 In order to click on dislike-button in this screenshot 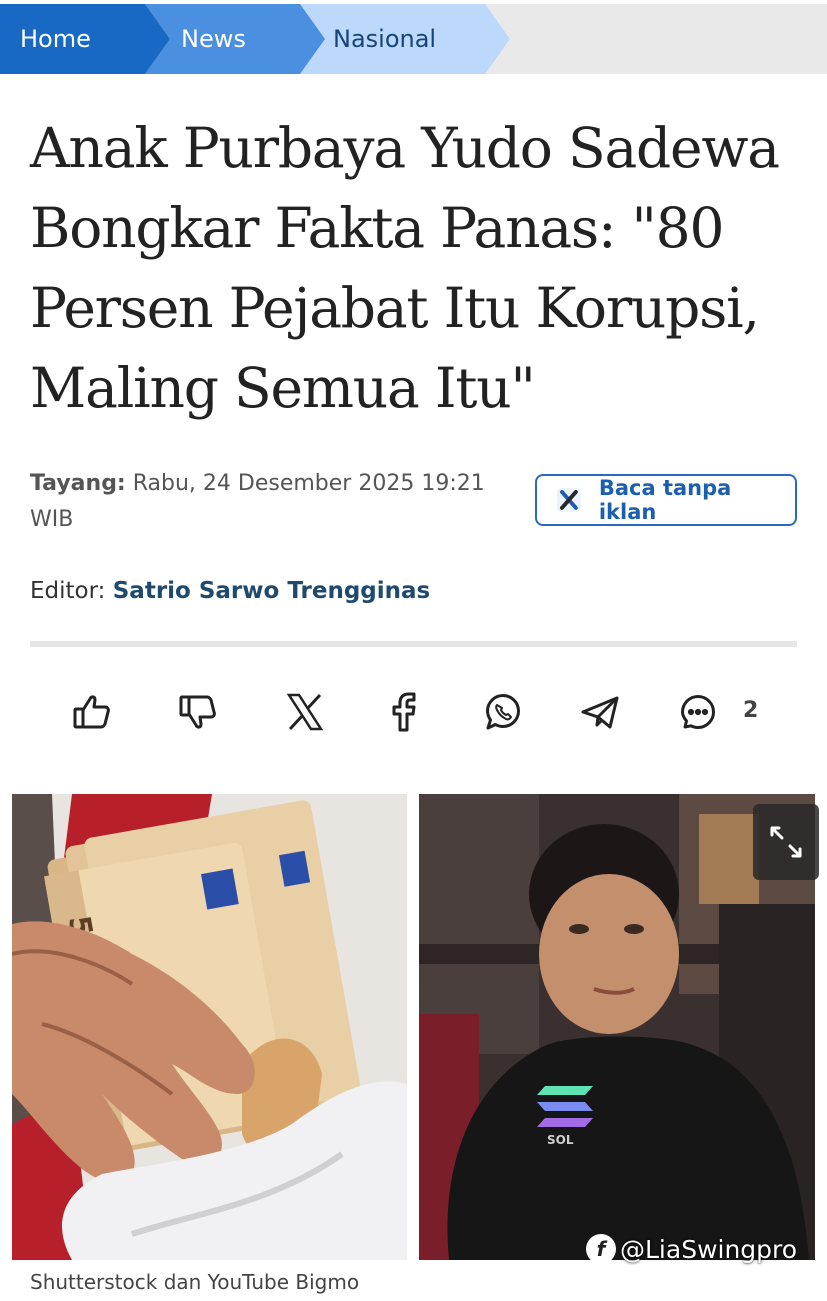, I will do `click(198, 712)`.